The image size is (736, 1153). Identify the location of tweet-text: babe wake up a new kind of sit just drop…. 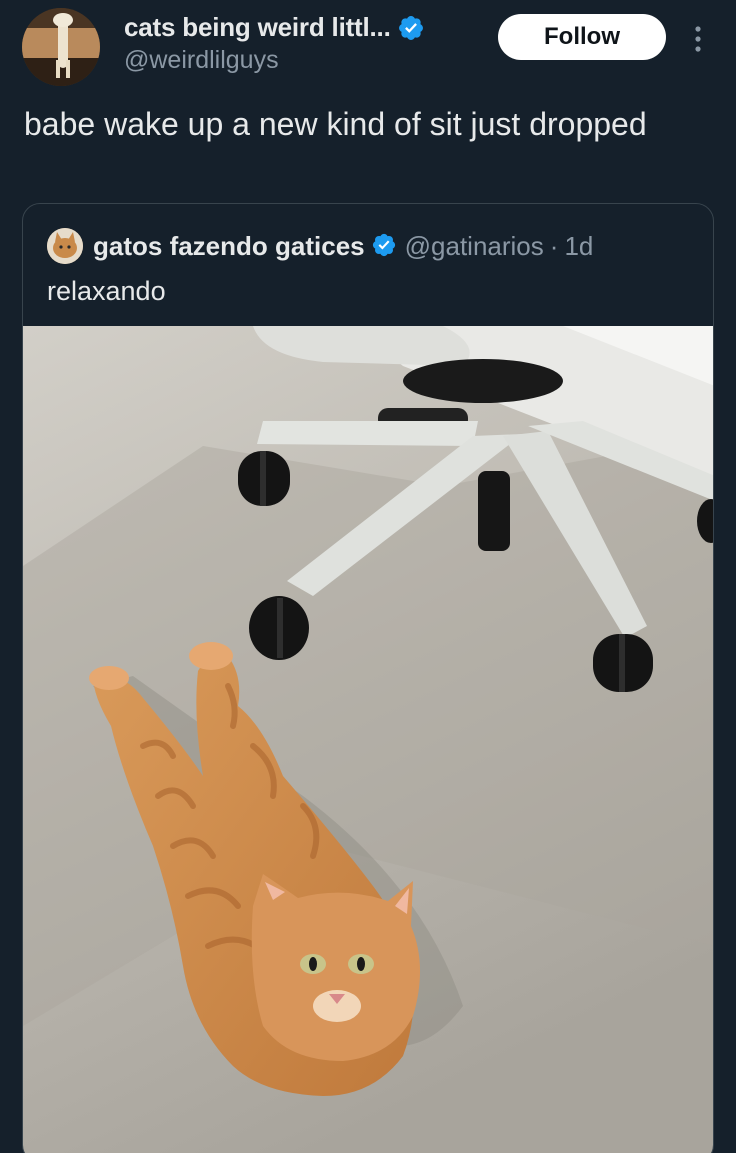
(335, 124).